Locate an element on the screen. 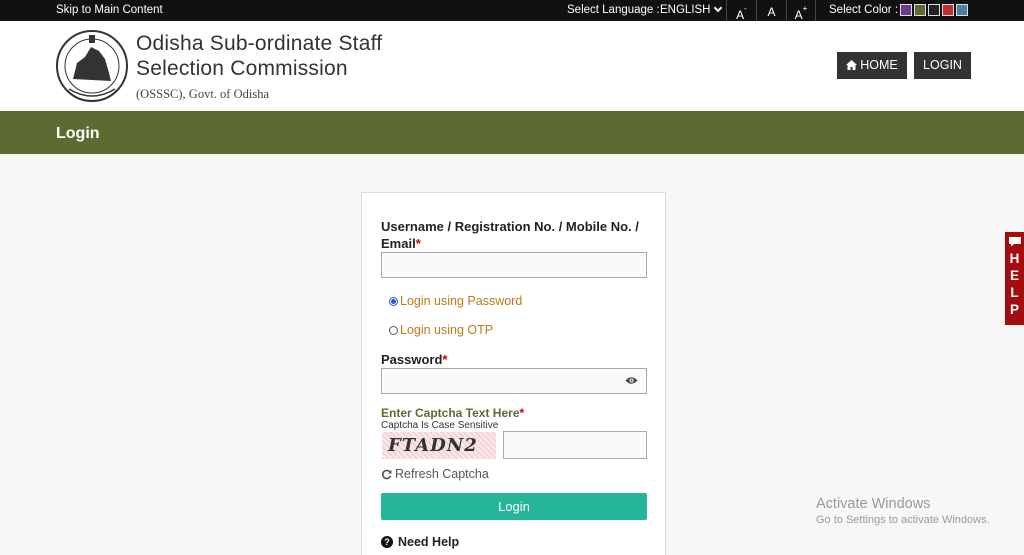 Image resolution: width=1024 pixels, height=555 pixels. radio-otp-control is located at coordinates (393, 330).